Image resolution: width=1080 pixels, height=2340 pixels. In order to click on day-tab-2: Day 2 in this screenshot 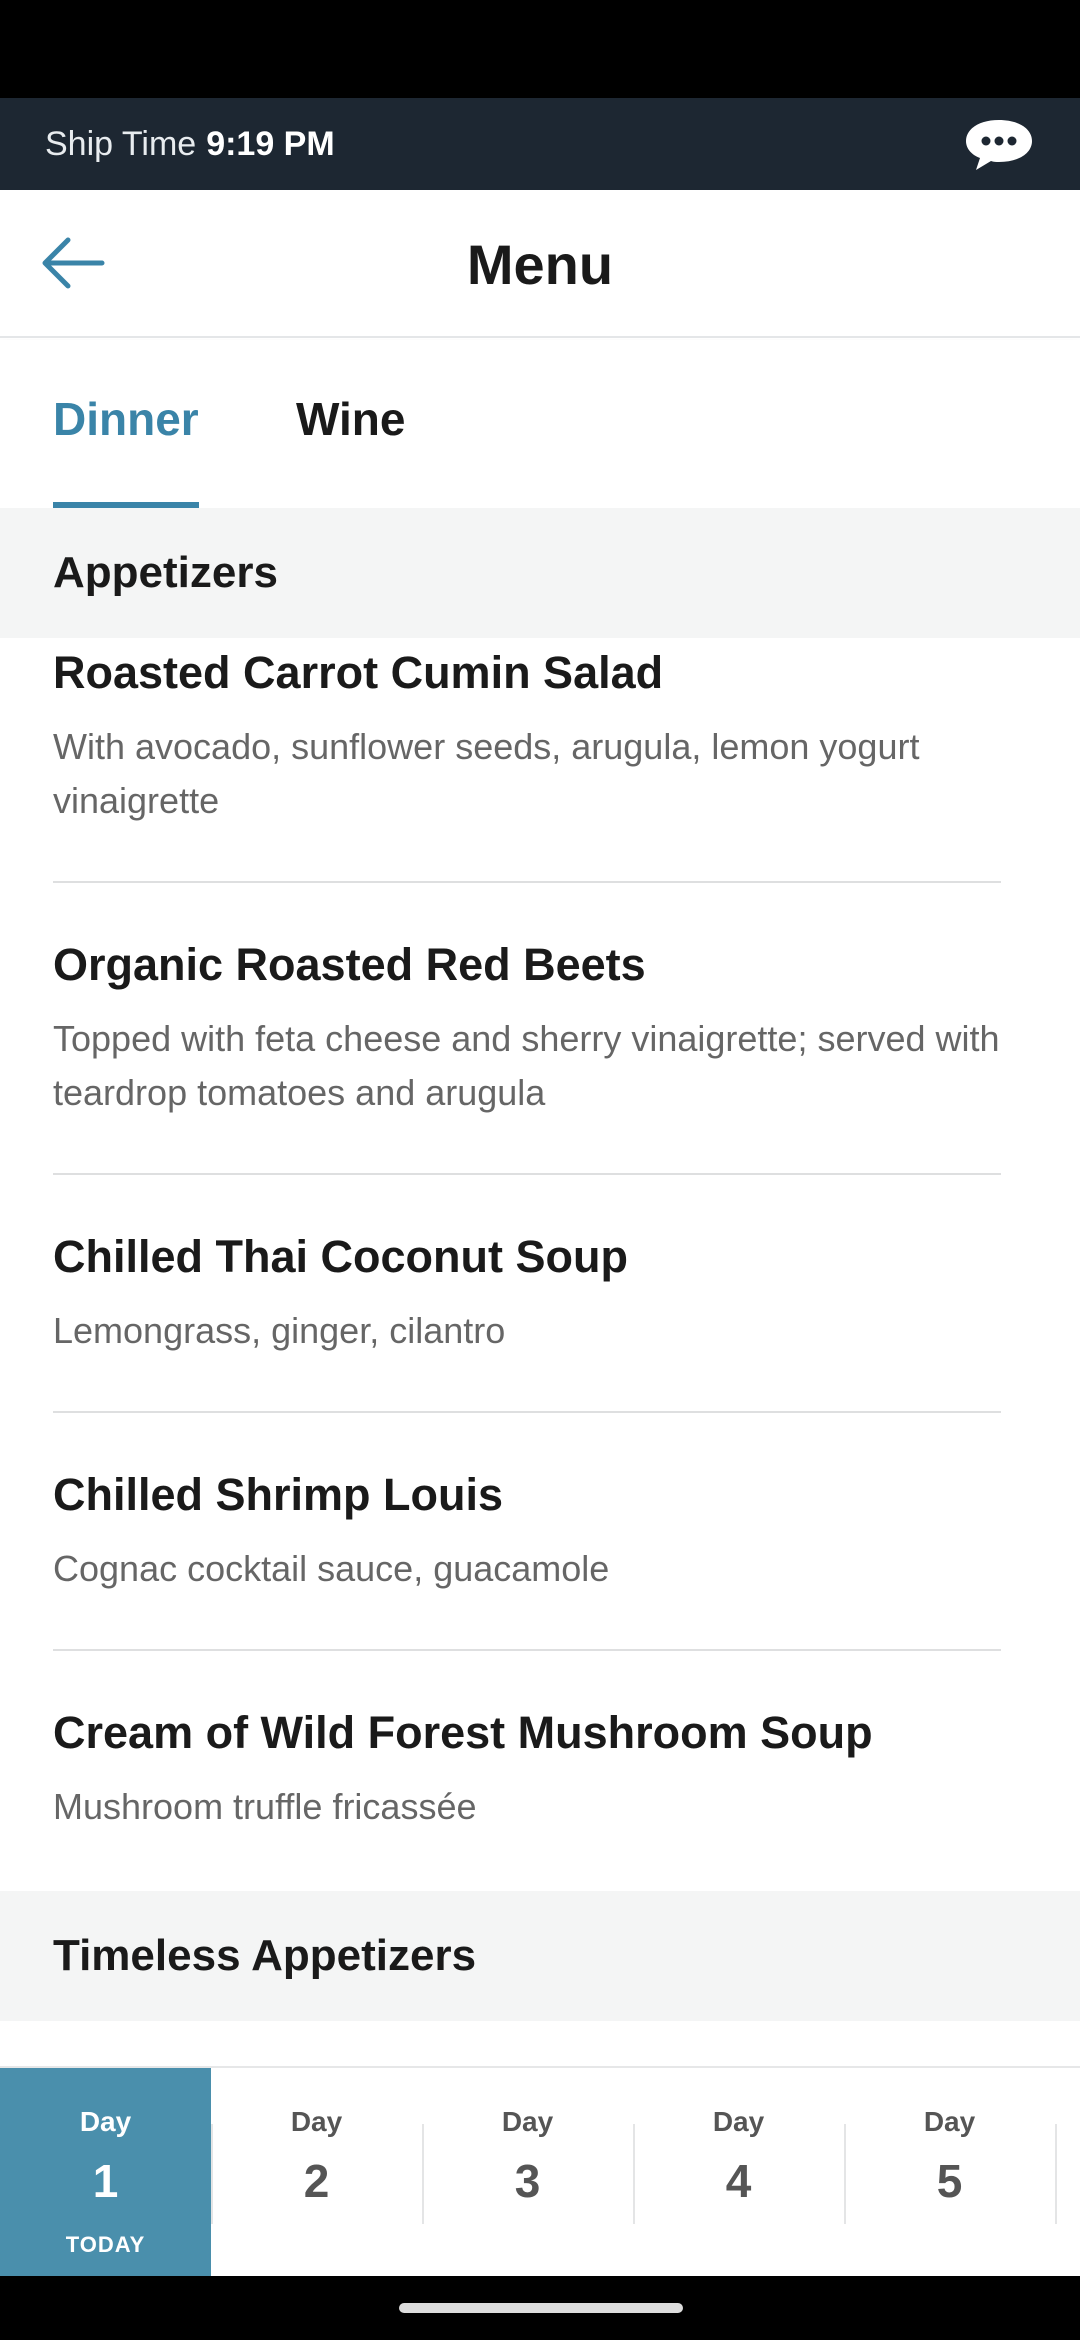, I will do `click(316, 2173)`.